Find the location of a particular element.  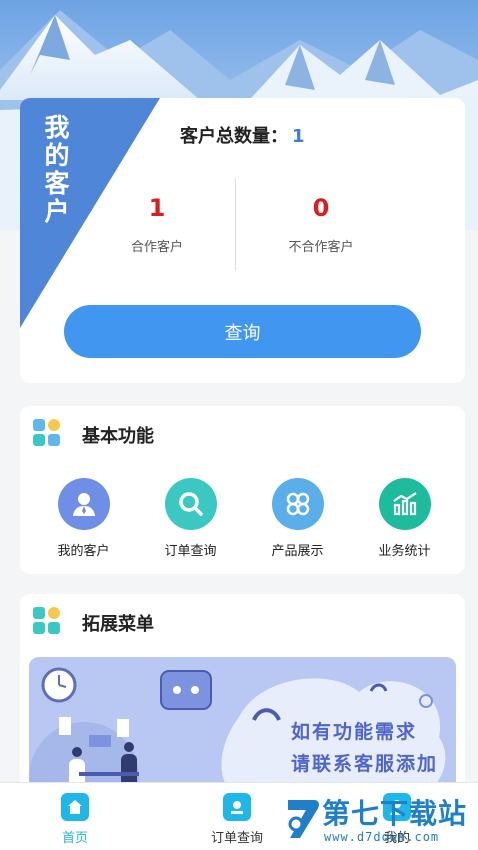

basic-functions-title: 基本功能 is located at coordinates (118, 436).